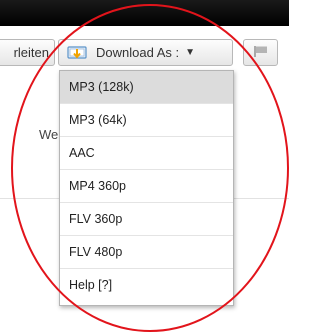  What do you see at coordinates (190, 52) in the screenshot?
I see `chevron-down-icon: ▼` at bounding box center [190, 52].